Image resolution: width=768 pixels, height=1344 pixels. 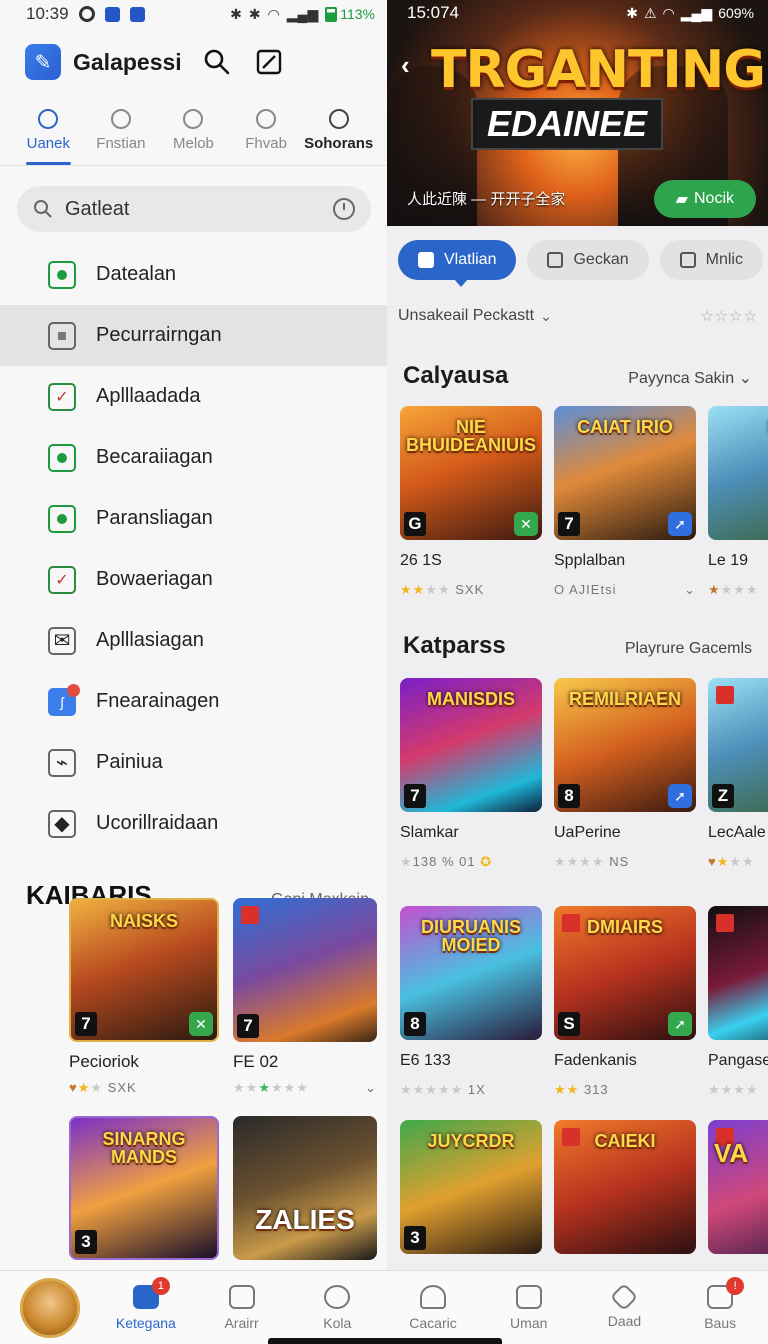 I want to click on sort-row: Unsakeail Peckastt ⌄ ☆☆☆☆, so click(x=577, y=316).